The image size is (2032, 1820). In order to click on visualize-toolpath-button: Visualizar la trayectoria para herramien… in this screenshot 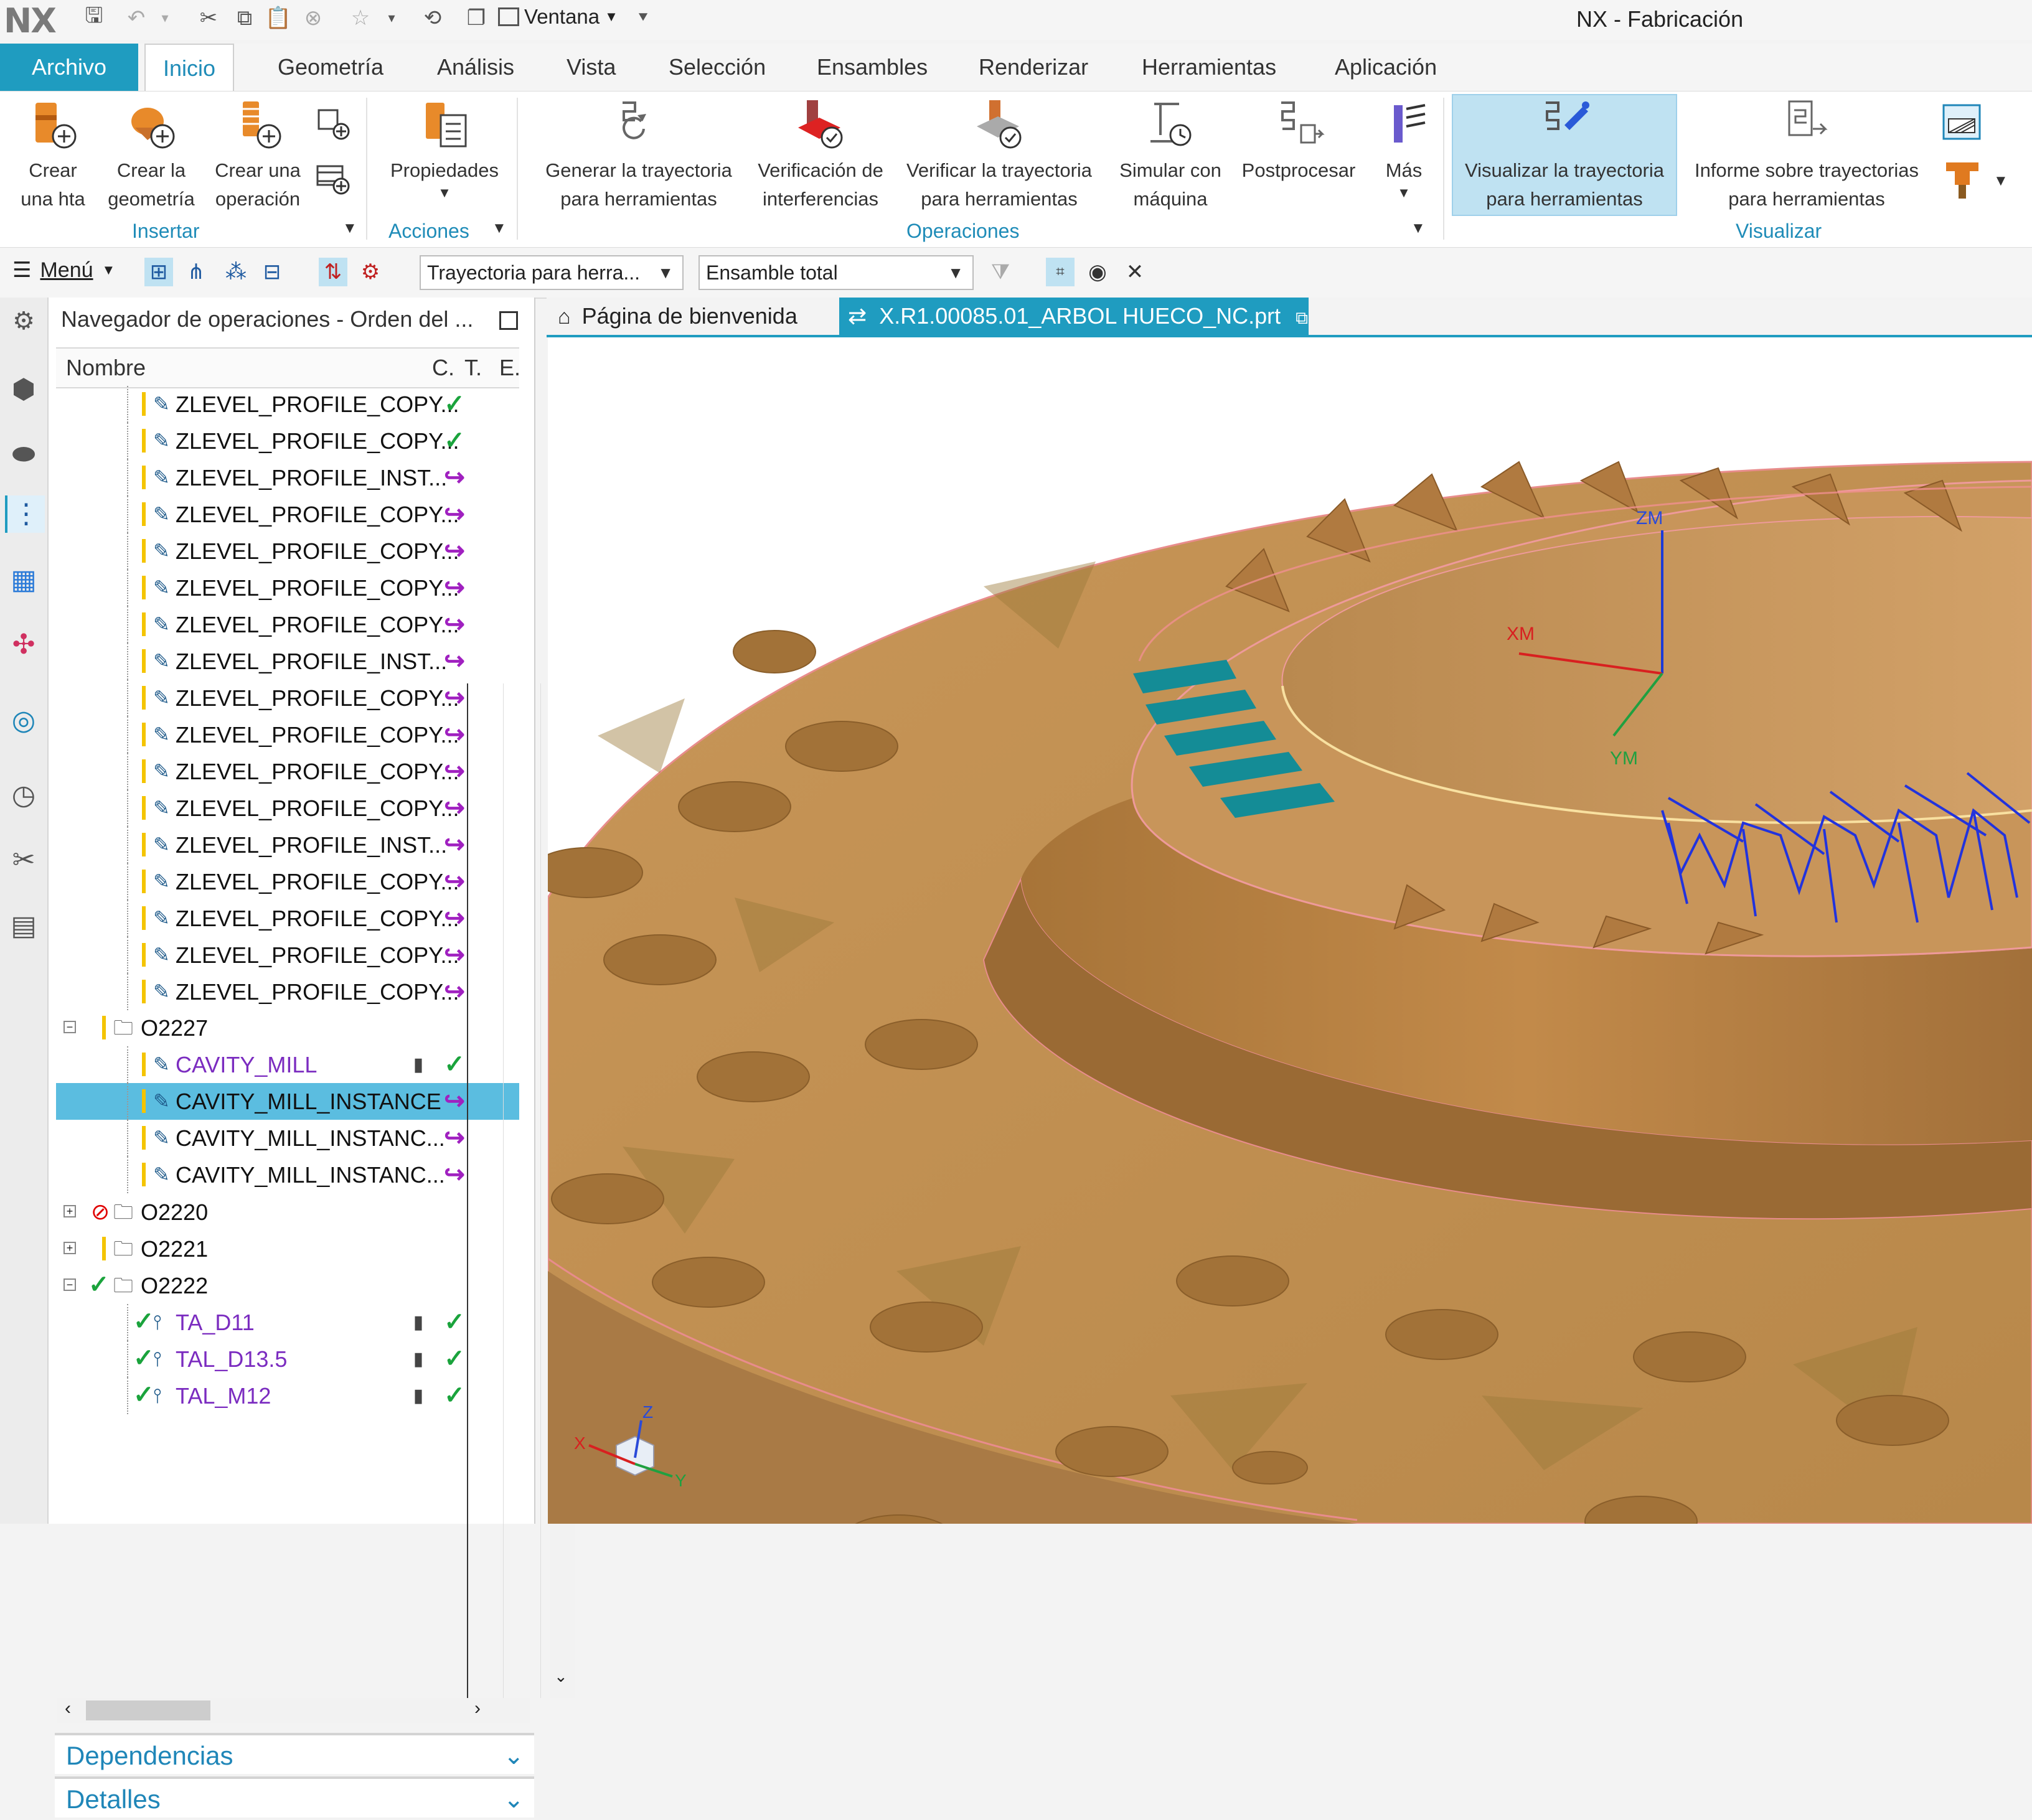, I will do `click(1565, 154)`.